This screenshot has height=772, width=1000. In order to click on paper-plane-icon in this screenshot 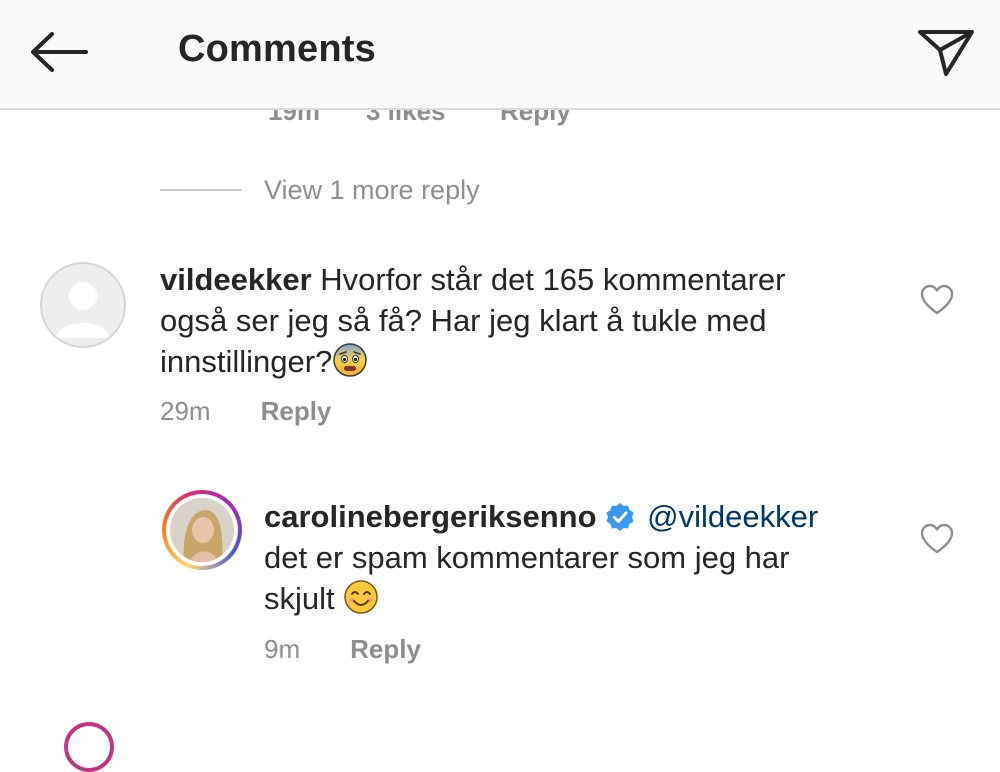, I will do `click(946, 53)`.